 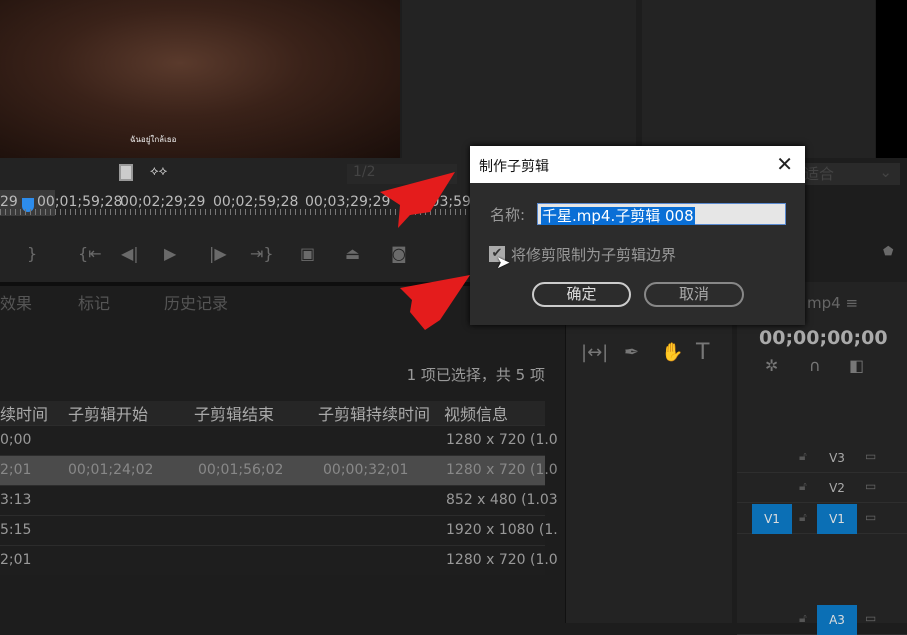 I want to click on annotation-arrows, so click(x=425, y=251).